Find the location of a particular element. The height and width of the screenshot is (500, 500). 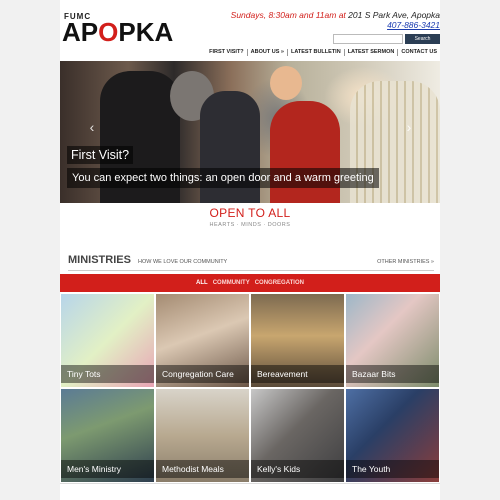

church-address: 201 S Park Ave, Apopka is located at coordinates (394, 15).